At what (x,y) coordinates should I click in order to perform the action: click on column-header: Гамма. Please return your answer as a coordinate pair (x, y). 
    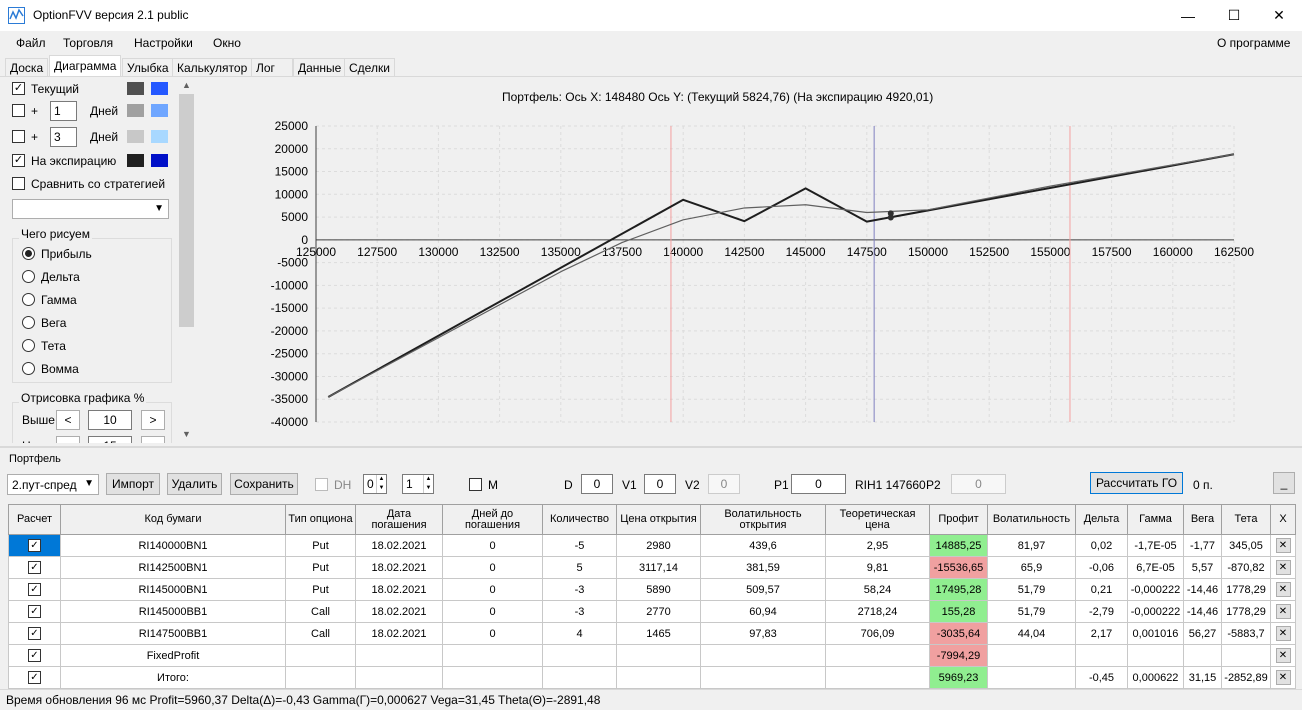
    Looking at the image, I should click on (1155, 519).